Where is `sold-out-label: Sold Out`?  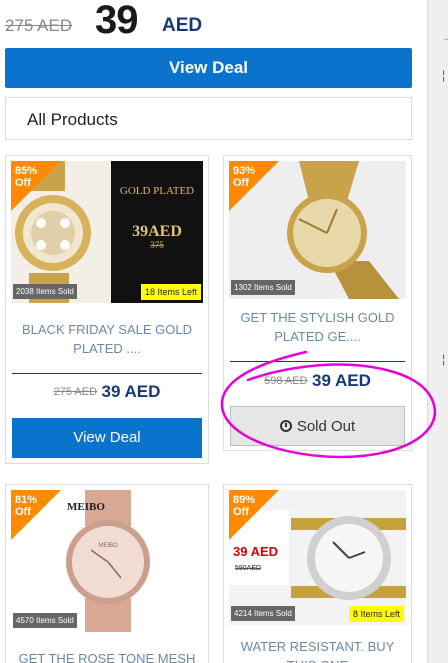
sold-out-label: Sold Out is located at coordinates (326, 426).